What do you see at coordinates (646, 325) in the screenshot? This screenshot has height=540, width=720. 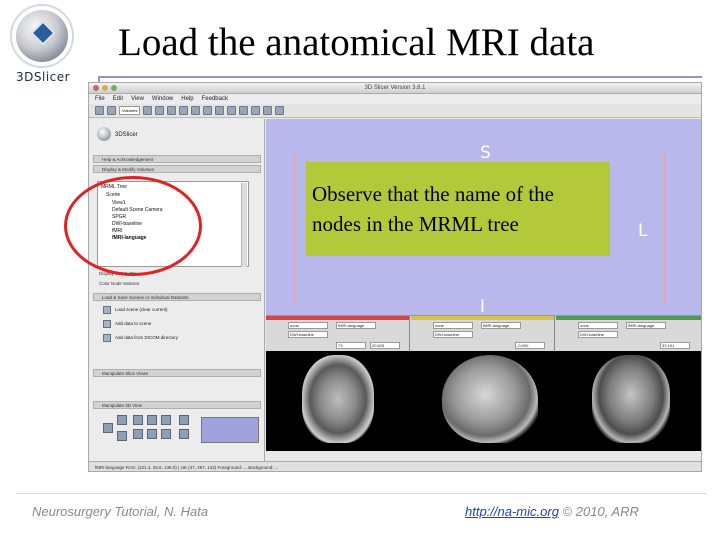 I see `green-bg-selector: fMRI-language` at bounding box center [646, 325].